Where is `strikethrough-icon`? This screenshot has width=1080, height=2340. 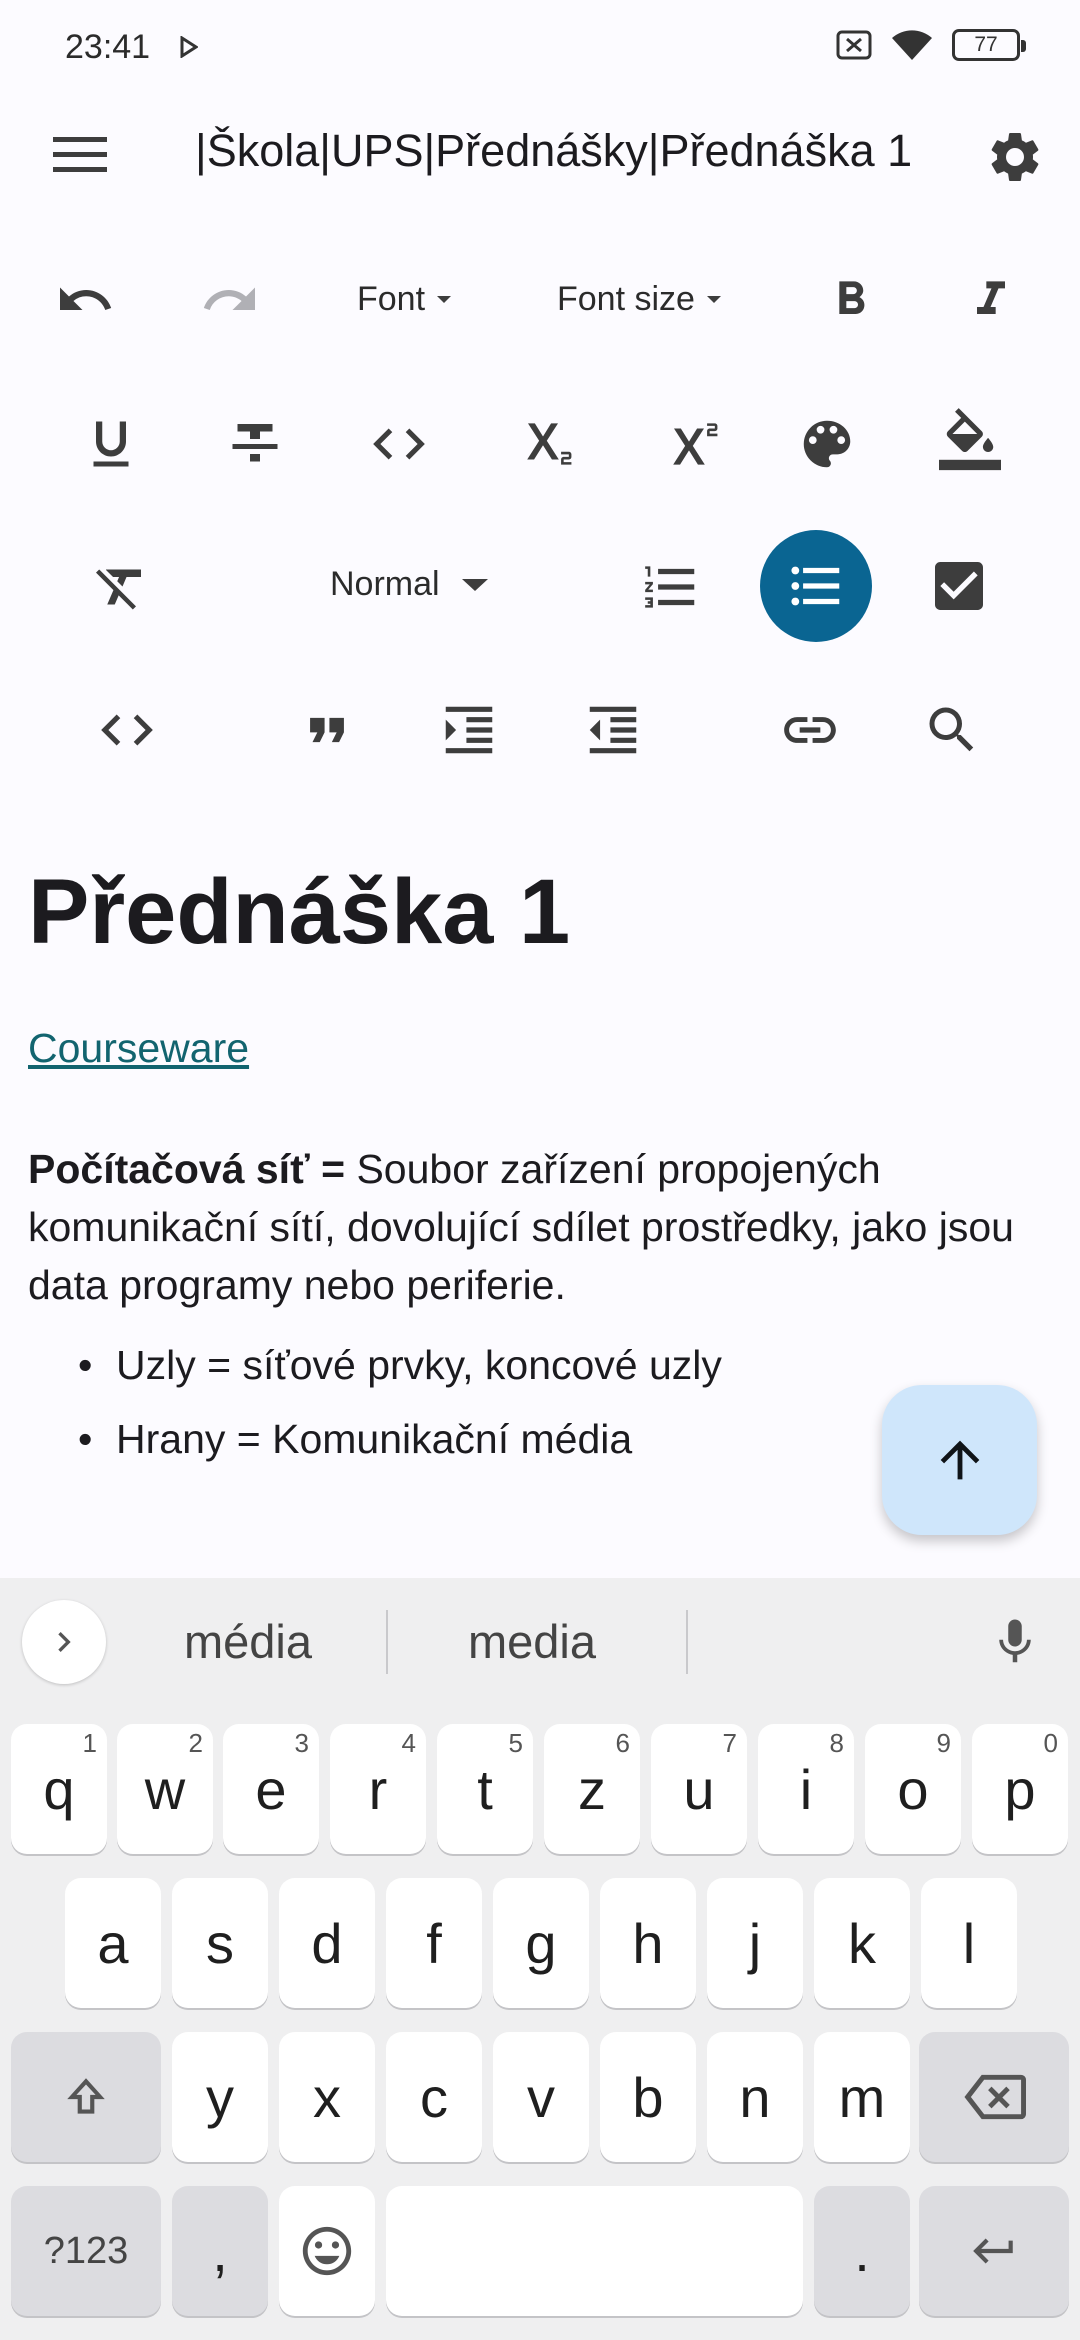
strikethrough-icon is located at coordinates (255, 444).